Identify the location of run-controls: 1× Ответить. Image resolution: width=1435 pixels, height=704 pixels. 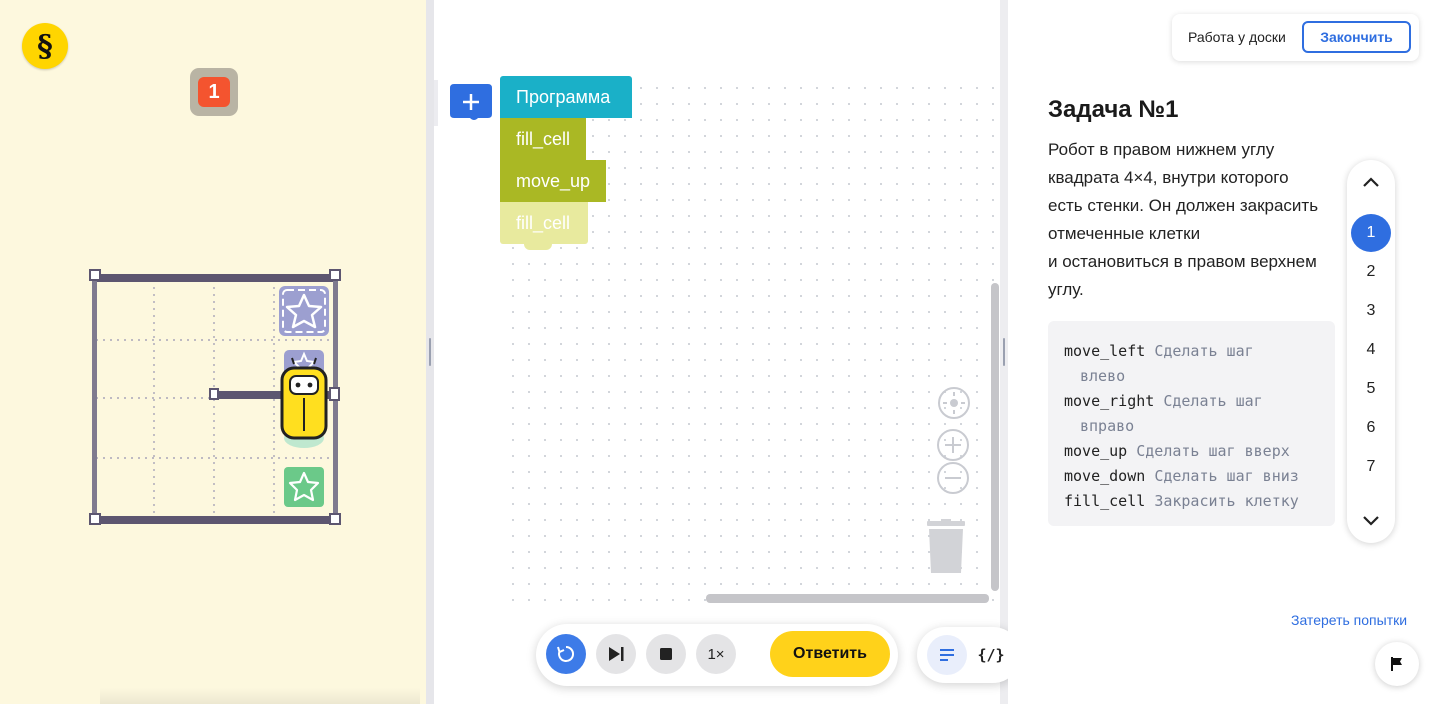
(717, 655).